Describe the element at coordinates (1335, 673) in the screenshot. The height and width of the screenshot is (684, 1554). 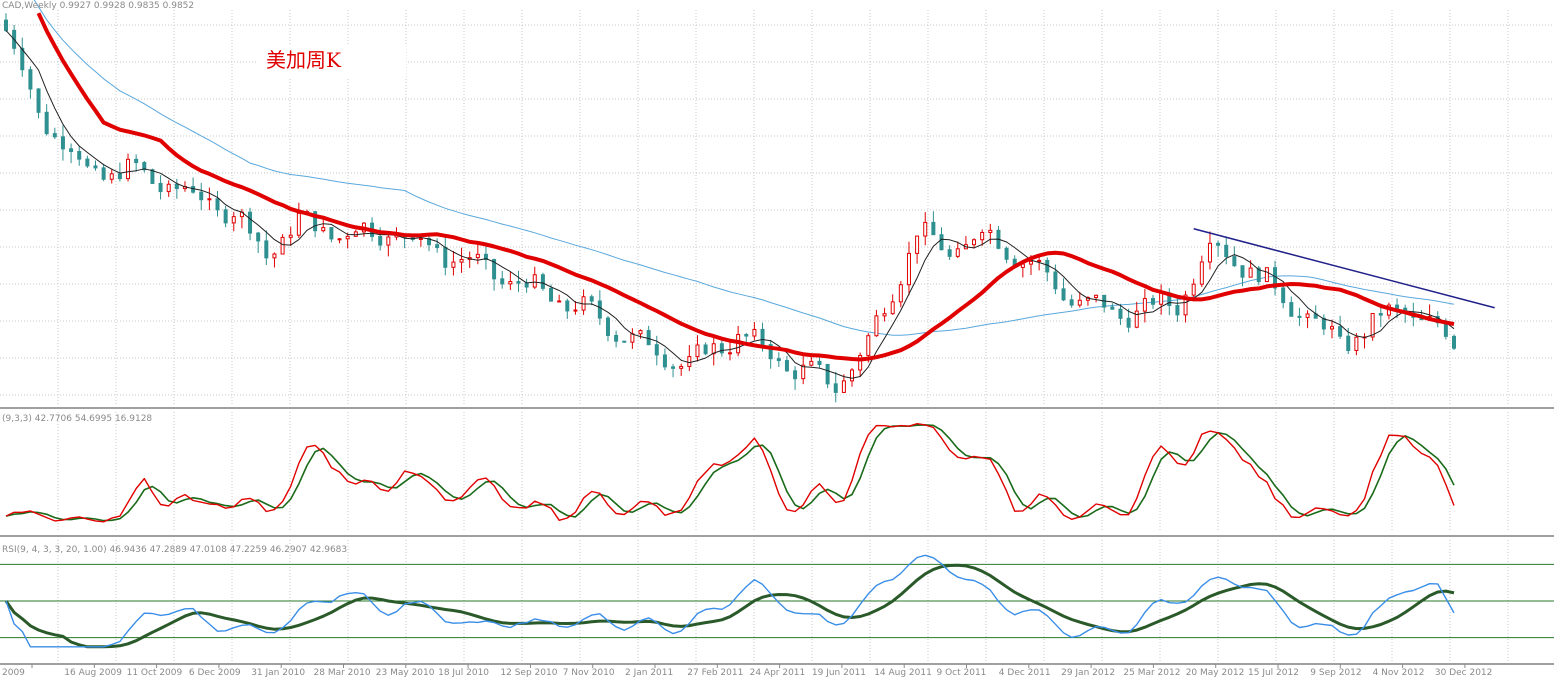
I see `x-tick-label: 9 Sep 2012` at that location.